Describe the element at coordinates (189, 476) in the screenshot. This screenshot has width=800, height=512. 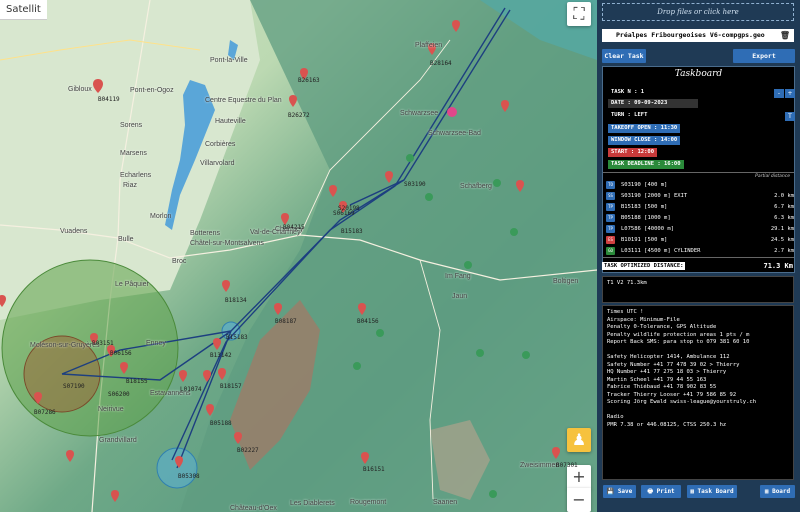
I see `waypoint-label: B05308` at that location.